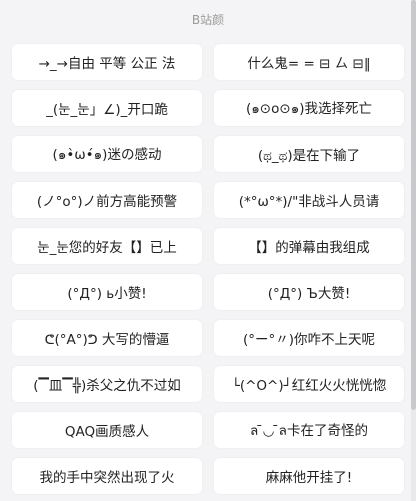 This screenshot has height=501, width=416. Describe the element at coordinates (107, 200) in the screenshot. I see `emoticon-item: (ノ°ο°)ノ前方高能预警` at that location.